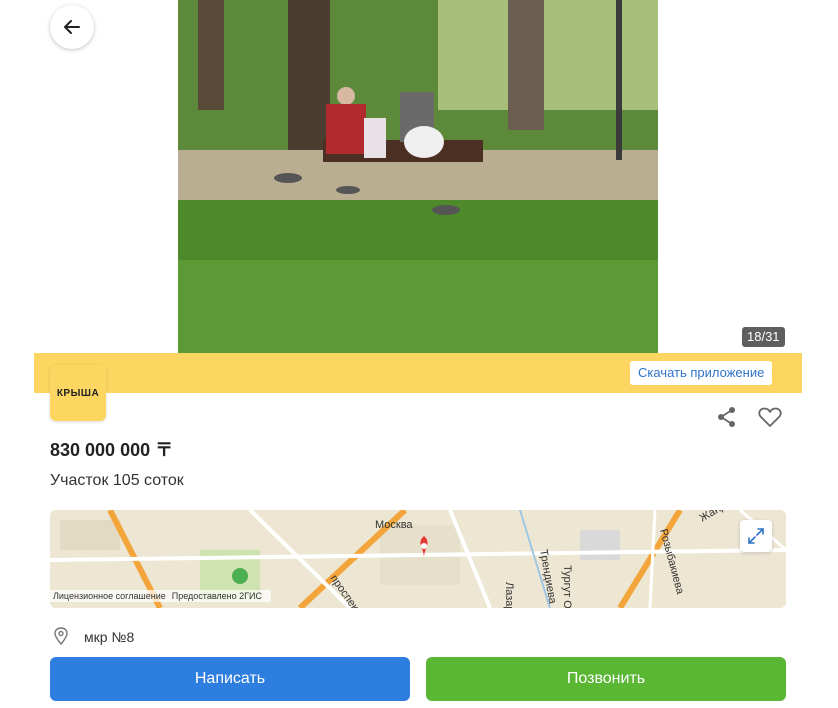  I want to click on share-icon, so click(726, 417).